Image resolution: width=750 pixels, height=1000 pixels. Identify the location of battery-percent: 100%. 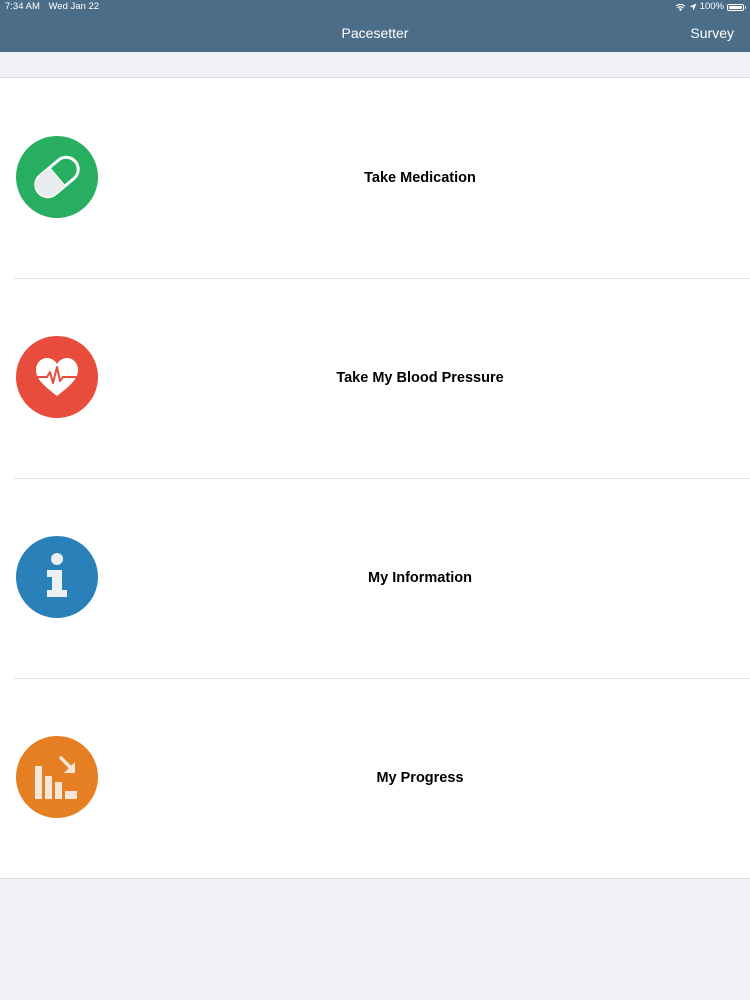
(711, 6).